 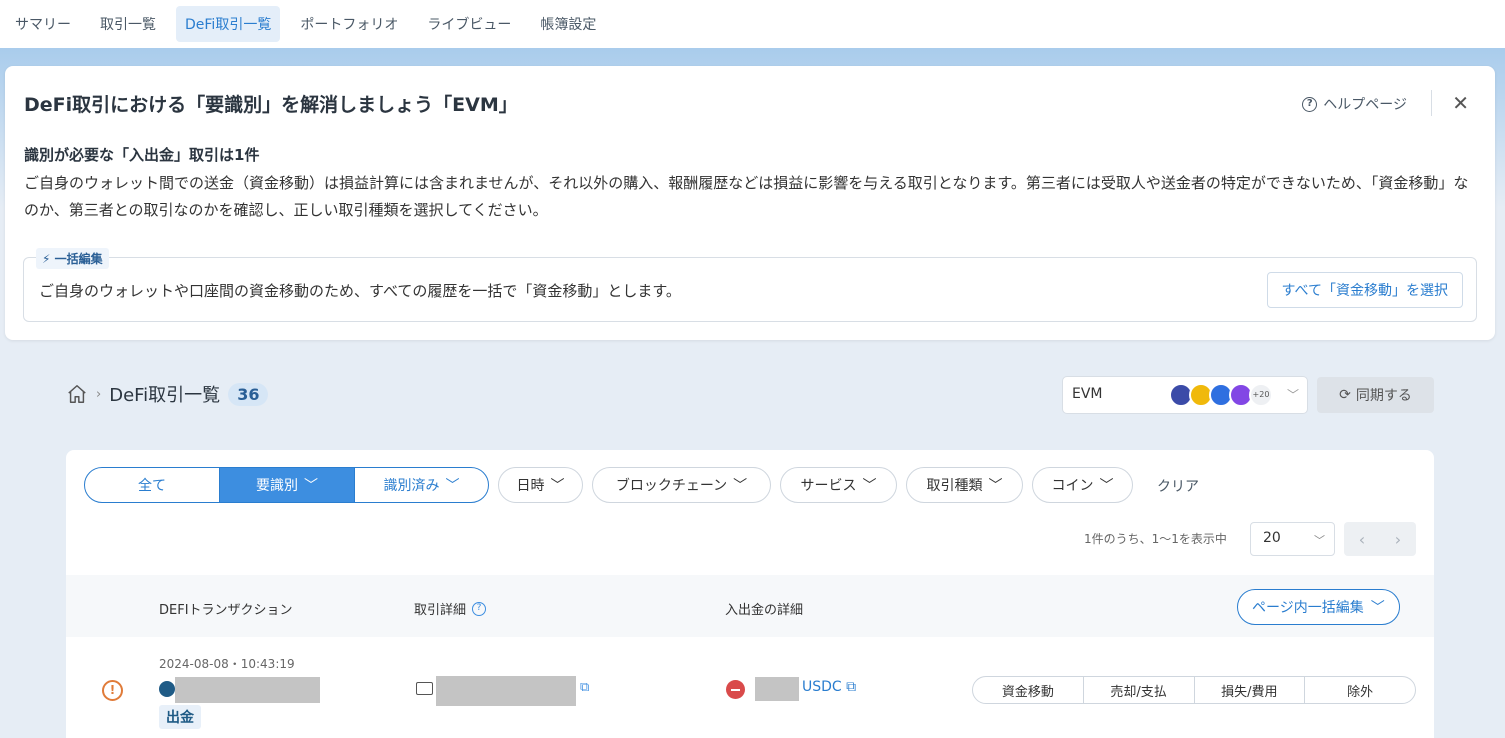 What do you see at coordinates (1310, 104) in the screenshot?
I see `question-icon: ?` at bounding box center [1310, 104].